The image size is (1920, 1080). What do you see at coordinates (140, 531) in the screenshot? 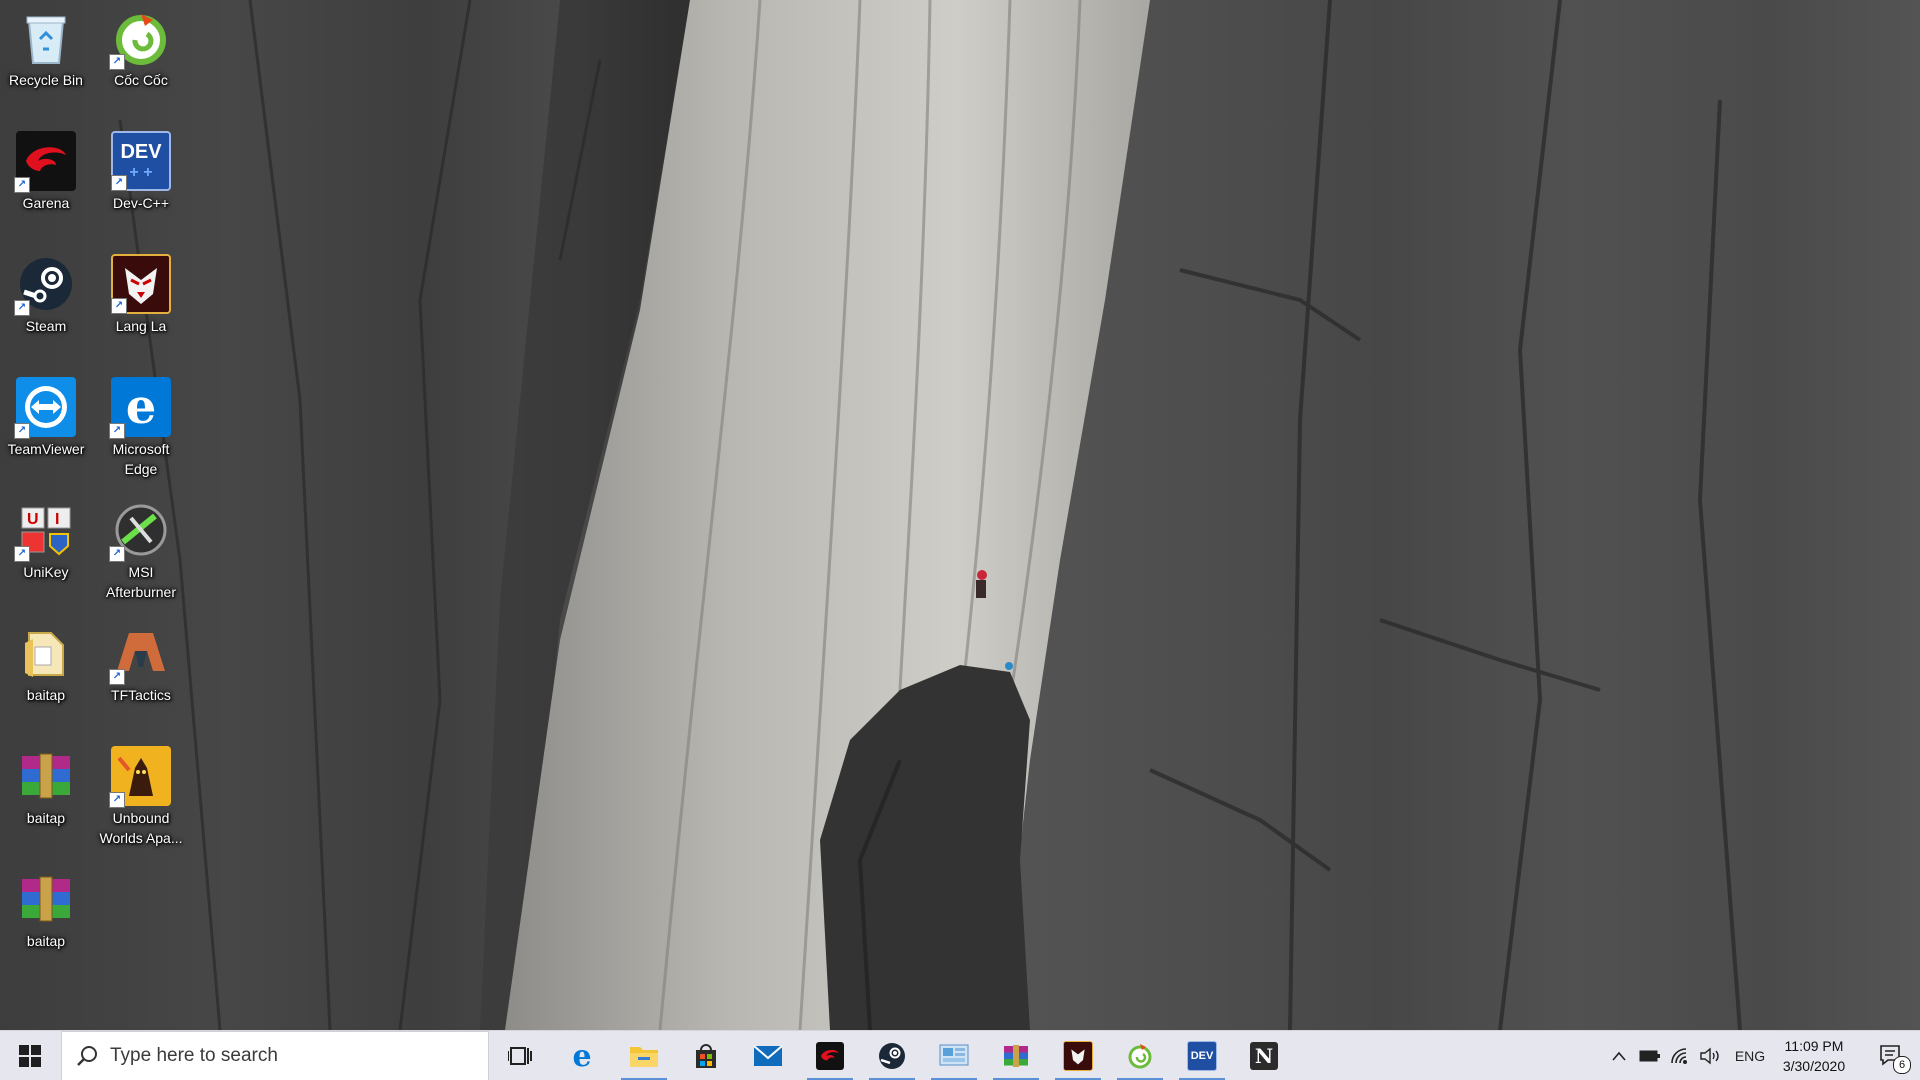
I see `msi-afterburner-icon: ↗` at bounding box center [140, 531].